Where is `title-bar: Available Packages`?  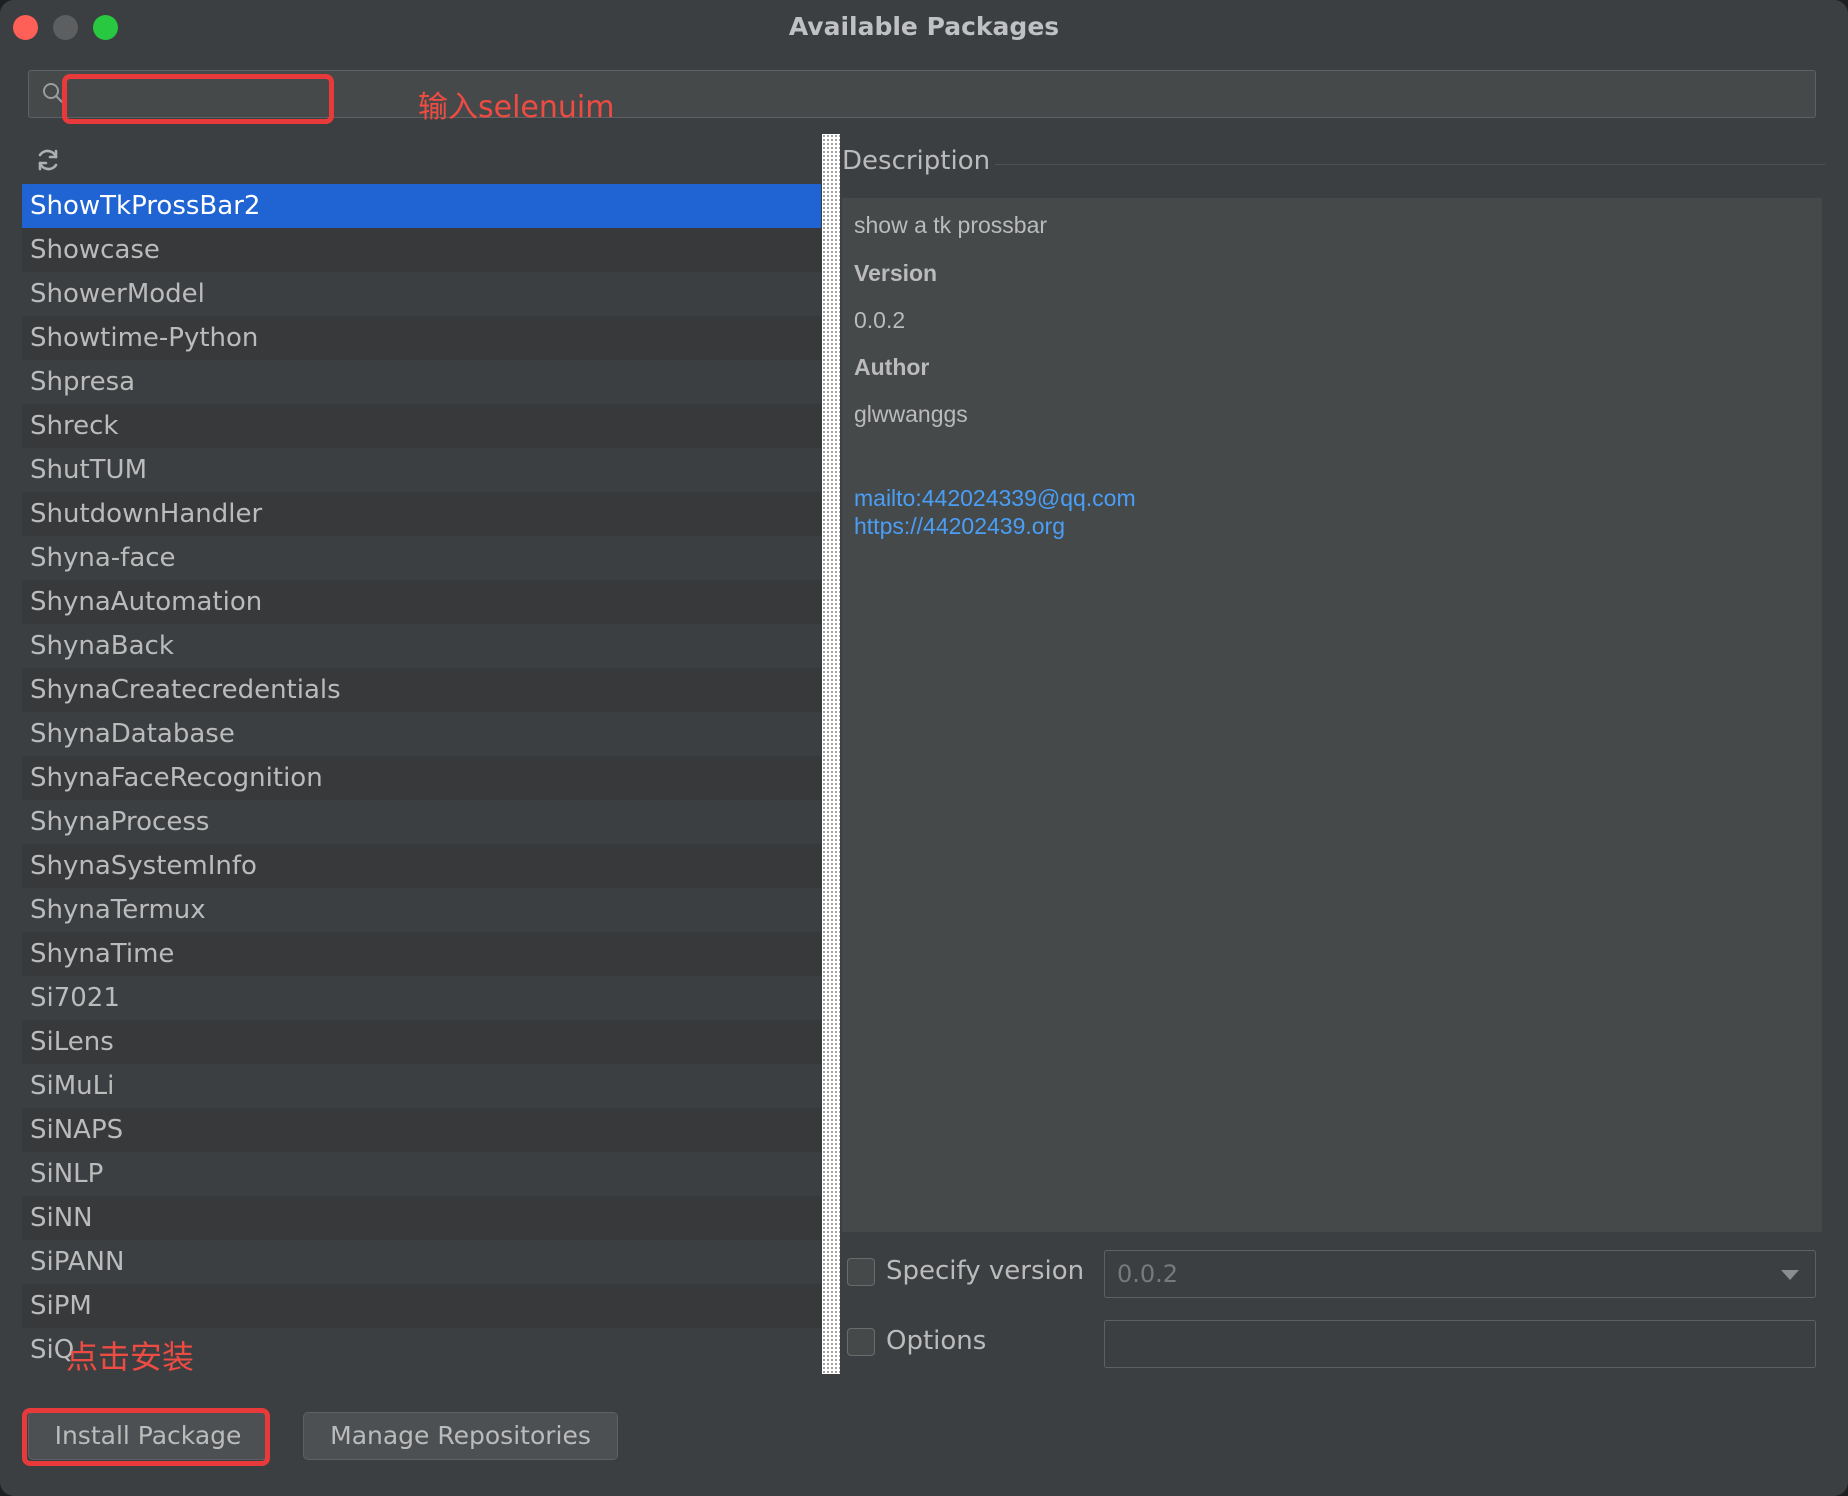 title-bar: Available Packages is located at coordinates (924, 27).